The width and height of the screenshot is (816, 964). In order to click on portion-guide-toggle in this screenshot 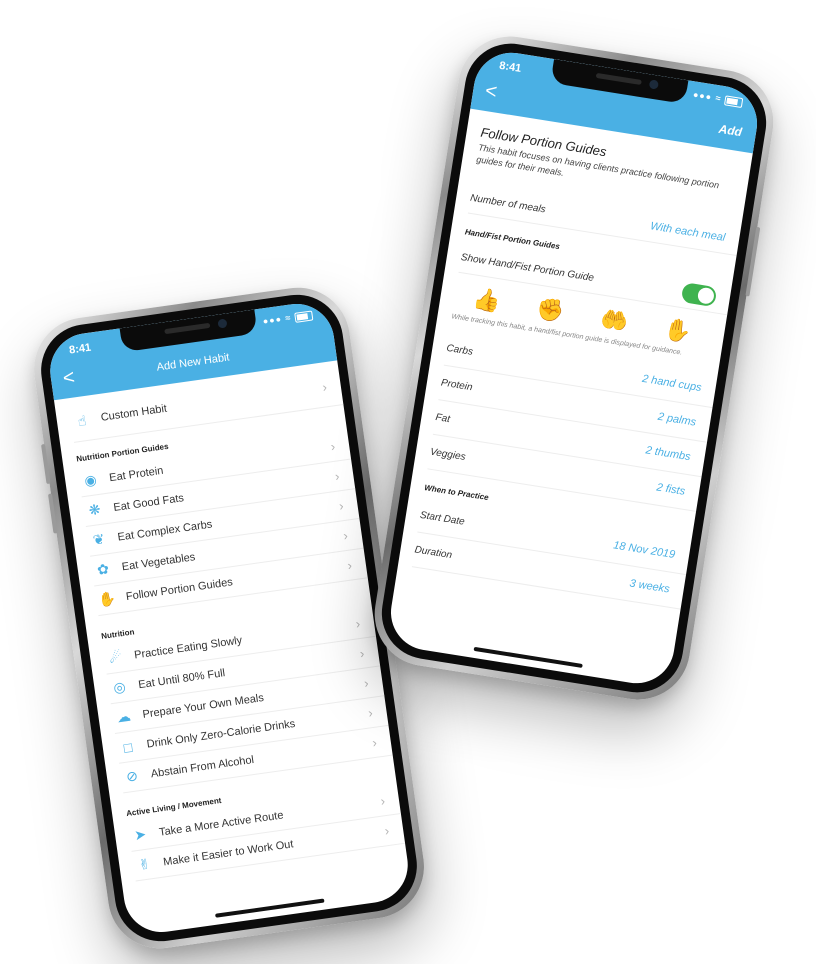, I will do `click(699, 295)`.